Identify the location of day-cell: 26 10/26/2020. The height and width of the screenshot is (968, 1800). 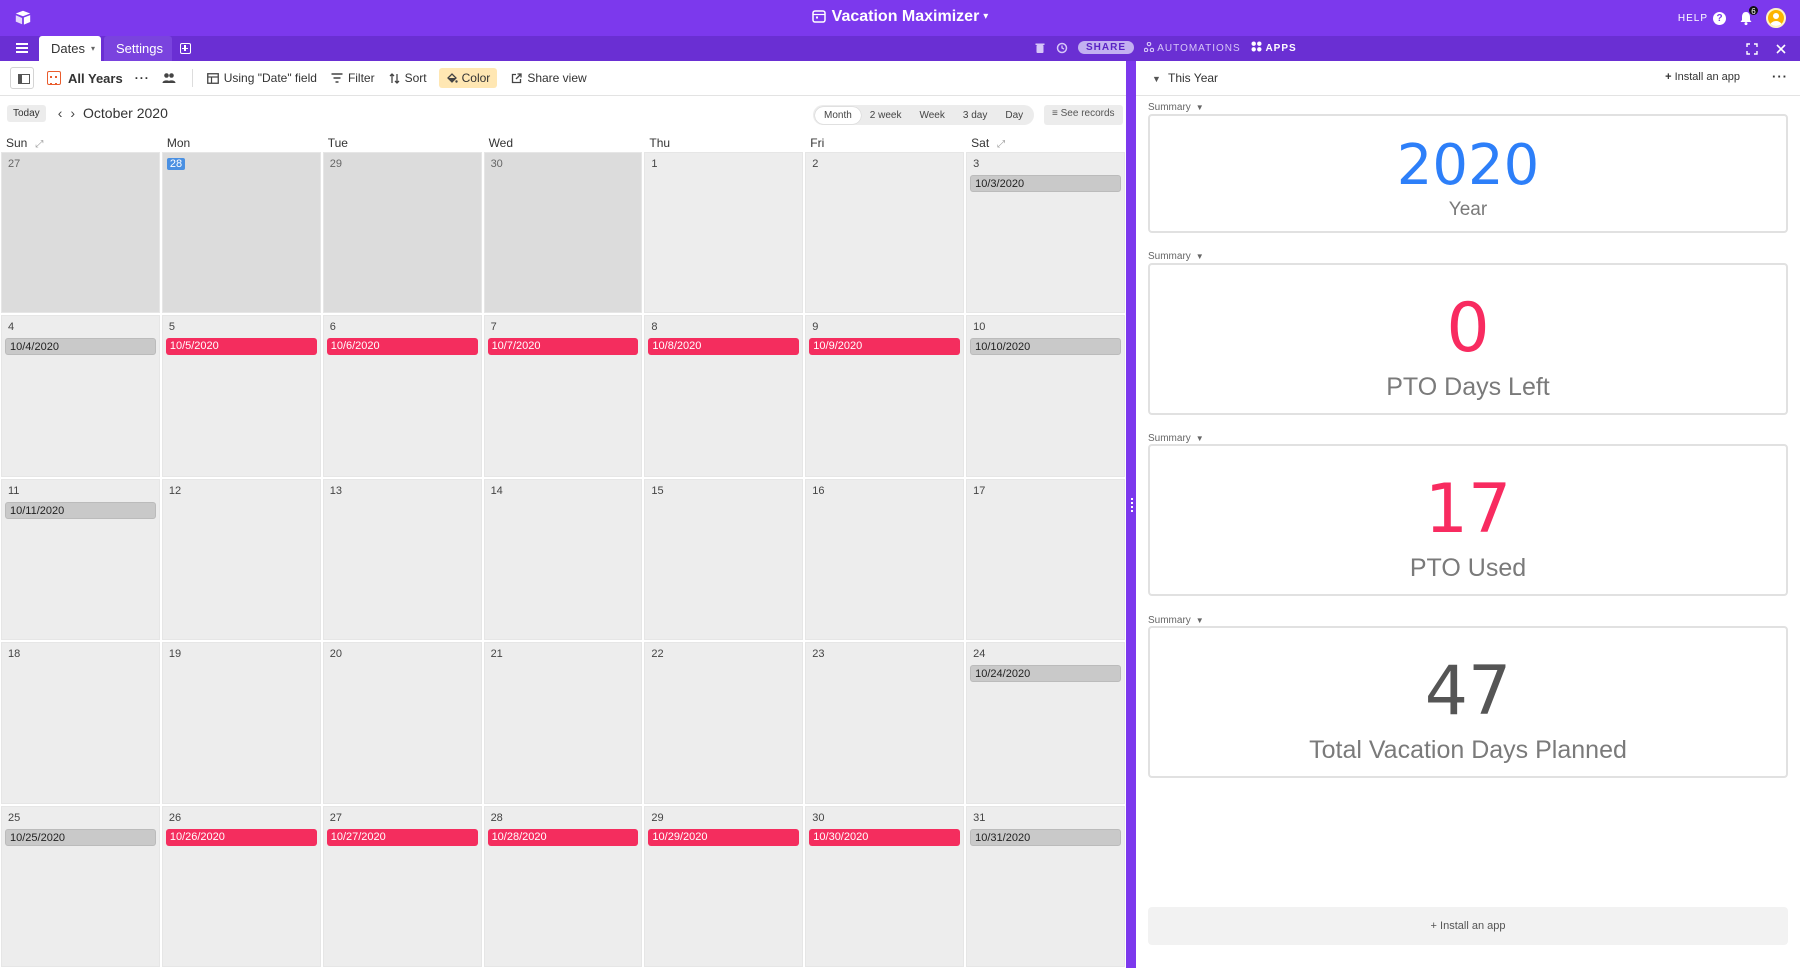
(241, 886).